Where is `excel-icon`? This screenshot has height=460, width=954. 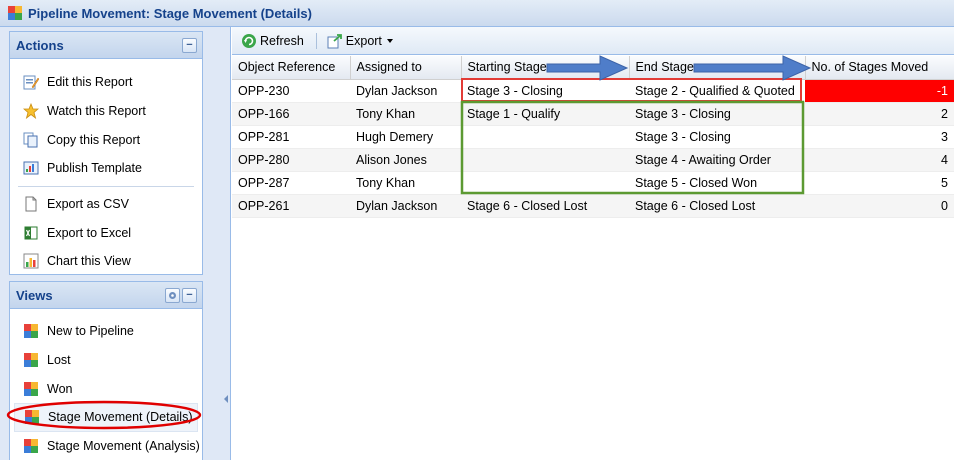
excel-icon is located at coordinates (30, 232).